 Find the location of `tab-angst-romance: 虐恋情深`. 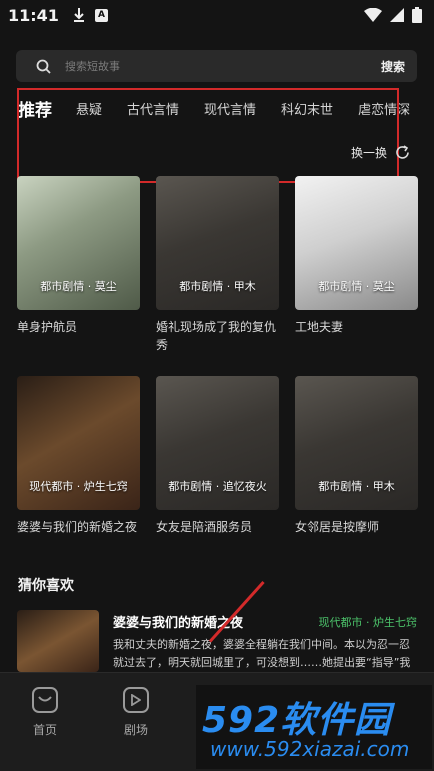

tab-angst-romance: 虐恋情深 is located at coordinates (384, 108).